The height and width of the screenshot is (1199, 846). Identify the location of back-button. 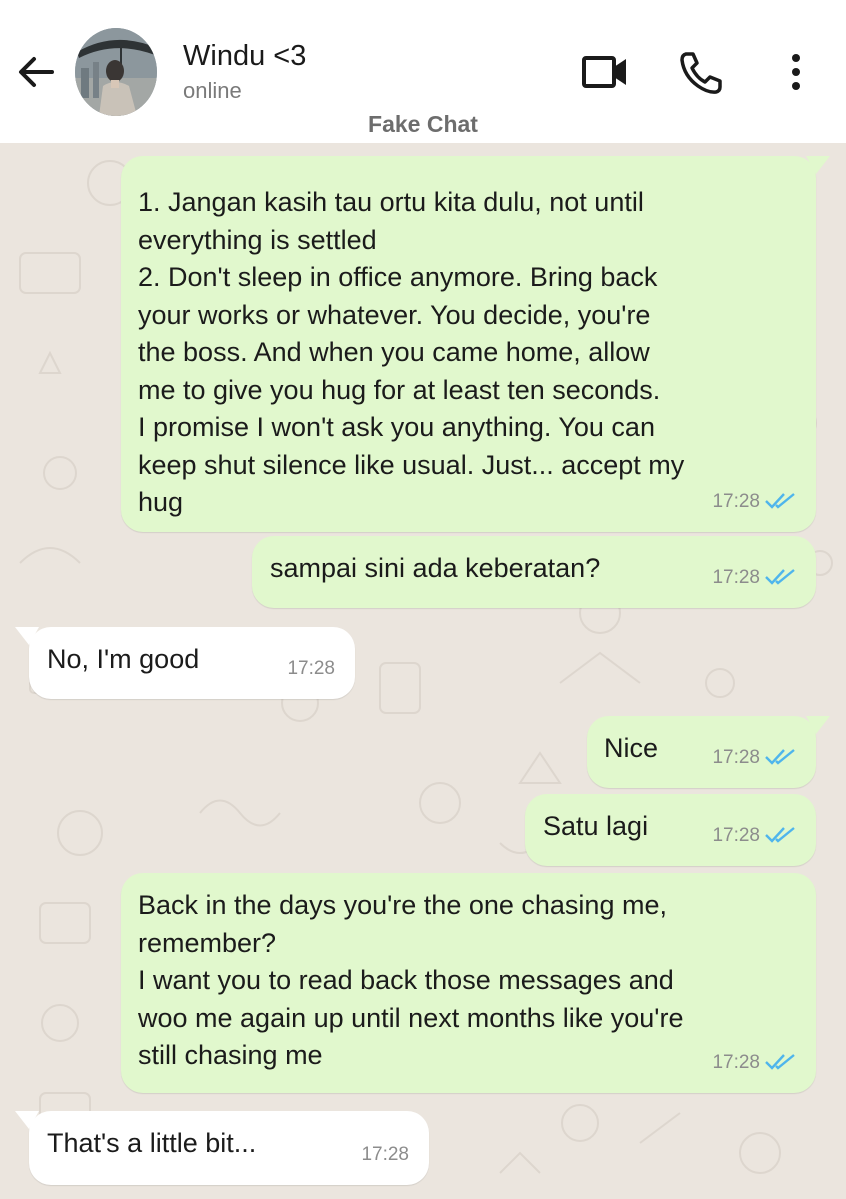
(36, 72).